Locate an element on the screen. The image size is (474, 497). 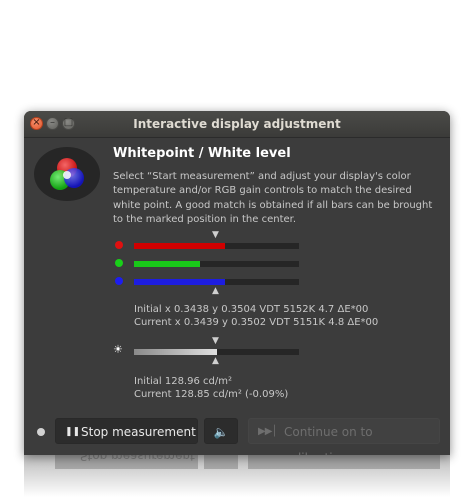
brightness-marker-top: ▼ is located at coordinates (215, 341).